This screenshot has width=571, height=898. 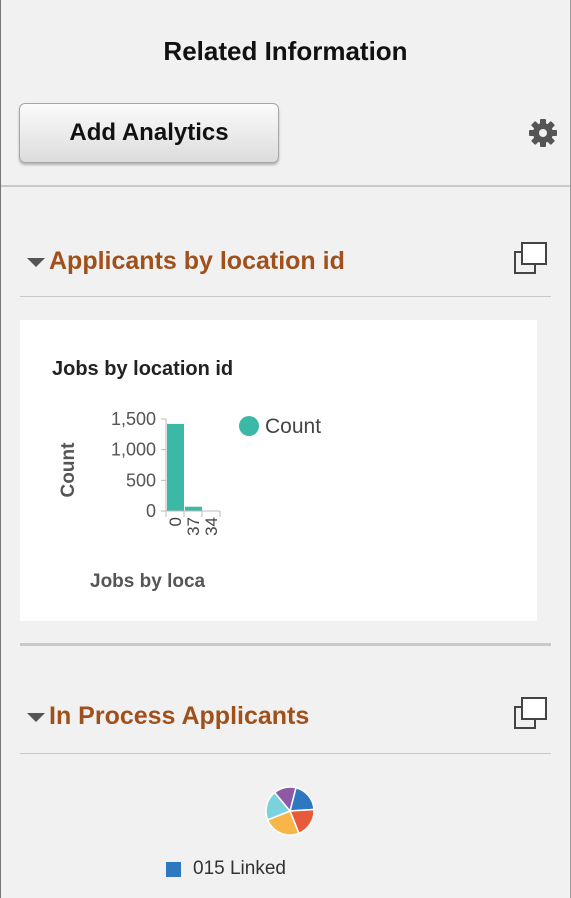 What do you see at coordinates (151, 511) in the screenshot?
I see `y-tick-label: 0` at bounding box center [151, 511].